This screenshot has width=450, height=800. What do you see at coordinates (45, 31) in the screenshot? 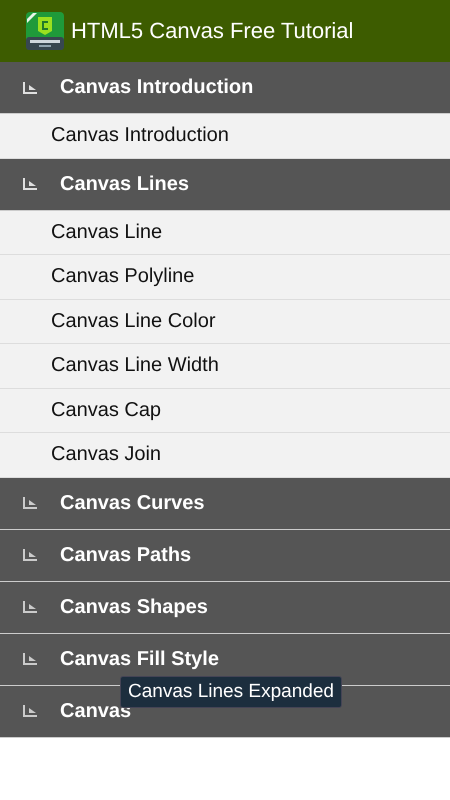
I see `app-logo-icon` at bounding box center [45, 31].